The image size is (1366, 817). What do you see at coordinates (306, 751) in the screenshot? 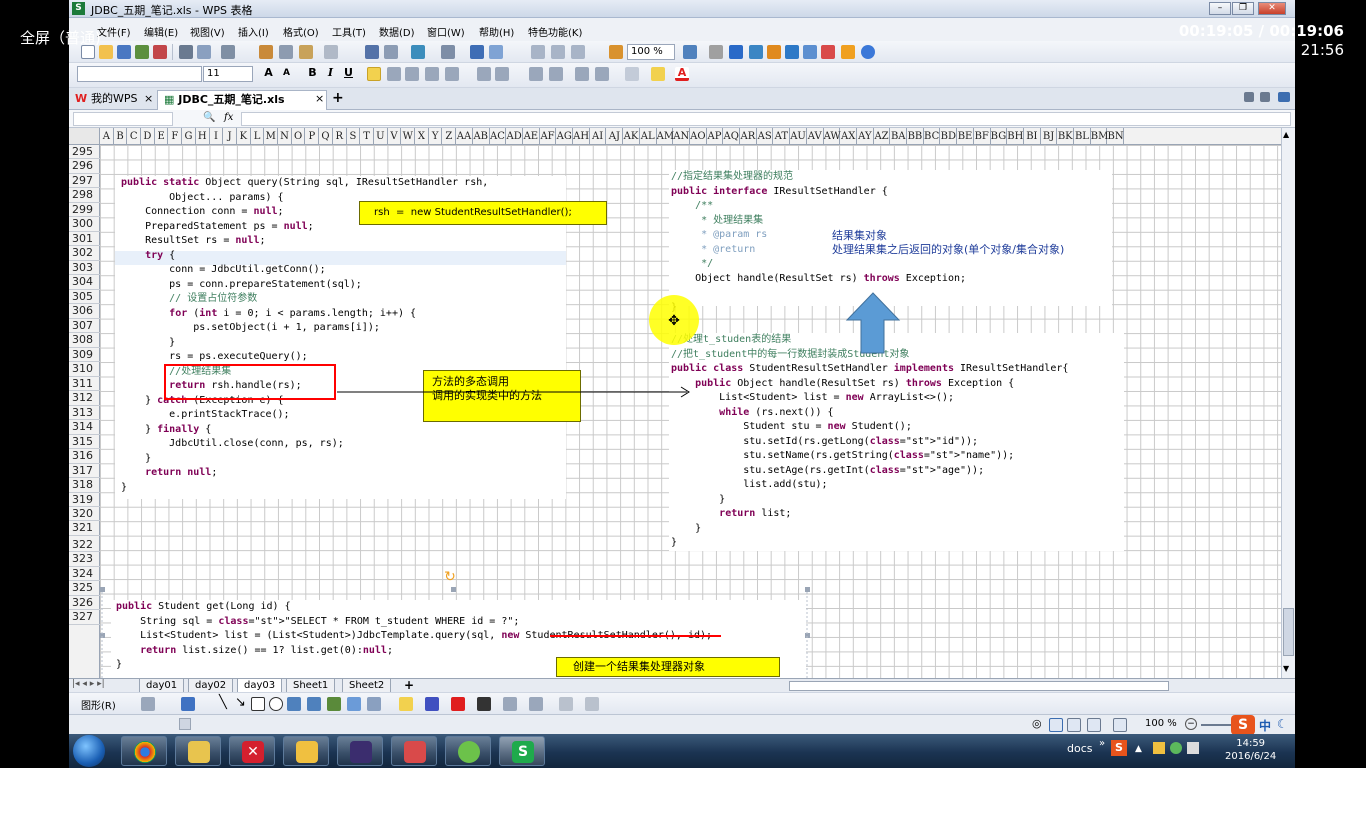
I see `taskbar-paint` at bounding box center [306, 751].